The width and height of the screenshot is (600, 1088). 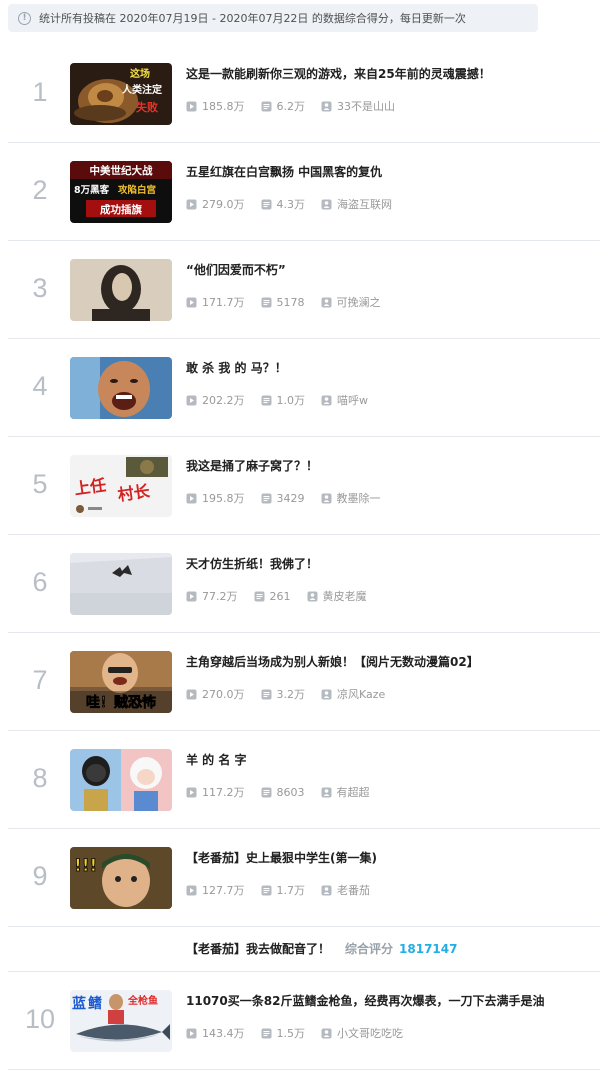 What do you see at coordinates (386, 465) in the screenshot?
I see `video-title-link: 我这是捅了麻子窝了？！` at bounding box center [386, 465].